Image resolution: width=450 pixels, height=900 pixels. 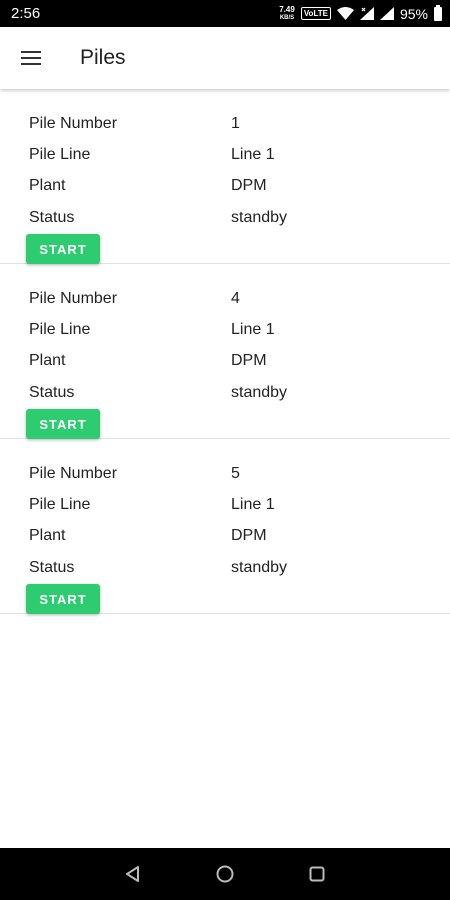 What do you see at coordinates (225, 123) in the screenshot?
I see `pile-number-row: Pile Number 1` at bounding box center [225, 123].